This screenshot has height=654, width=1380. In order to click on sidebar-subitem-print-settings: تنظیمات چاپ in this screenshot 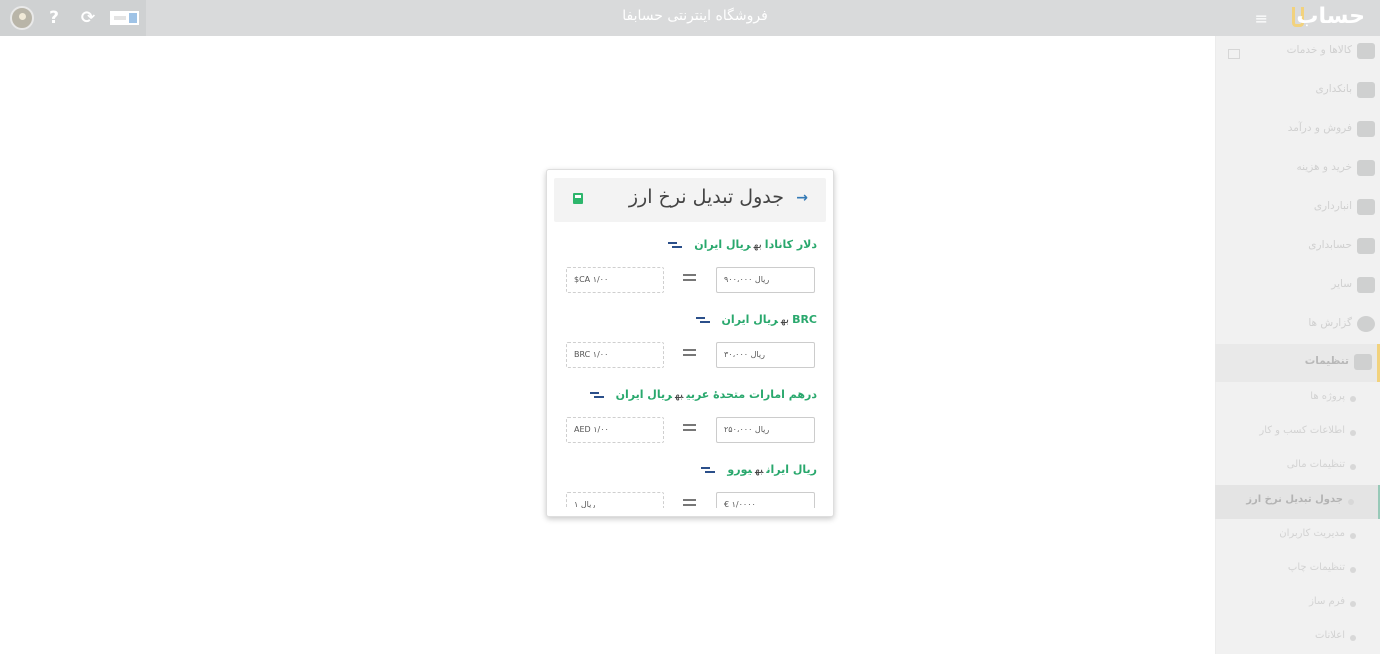, I will do `click(1297, 570)`.